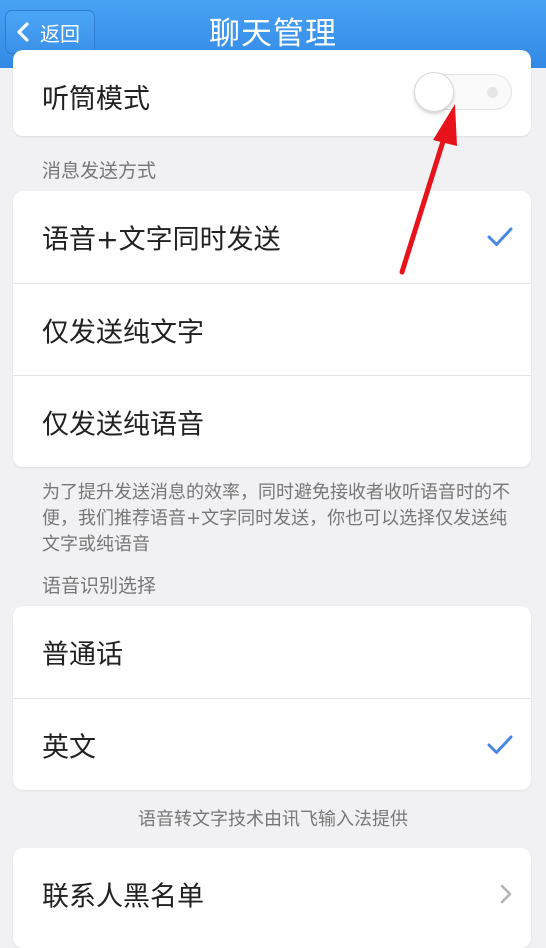 Image resolution: width=546 pixels, height=948 pixels. I want to click on earpiece-mode-row: 听筒模式, so click(272, 93).